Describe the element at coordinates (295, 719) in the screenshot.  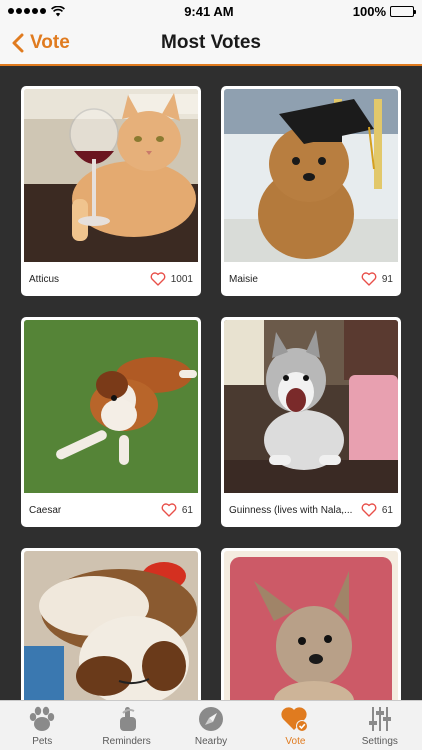
I see `heart-check-icon` at that location.